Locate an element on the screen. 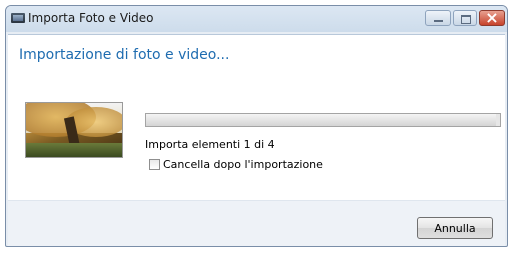 This screenshot has width=513, height=254. progress-fill is located at coordinates (321, 120).